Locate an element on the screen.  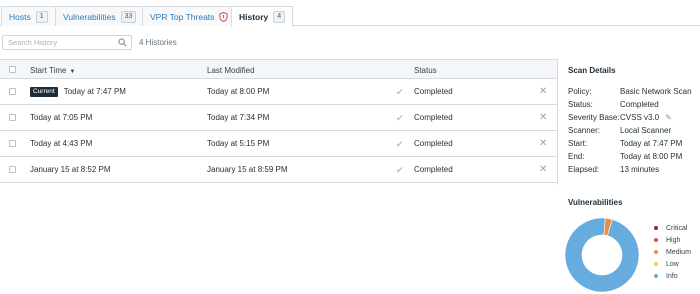
select-all-checkbox is located at coordinates (12, 69).